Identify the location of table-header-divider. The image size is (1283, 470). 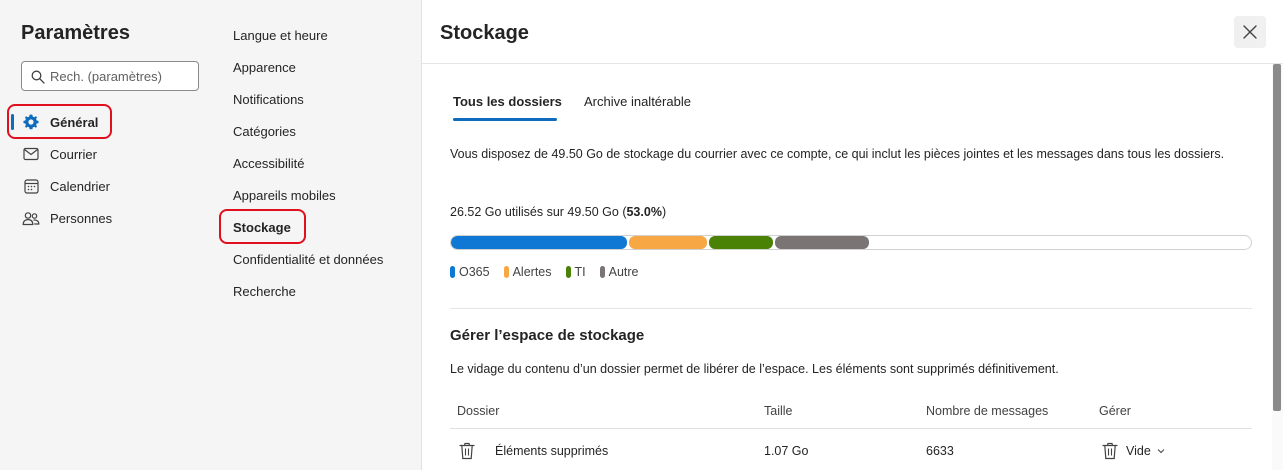
(851, 428).